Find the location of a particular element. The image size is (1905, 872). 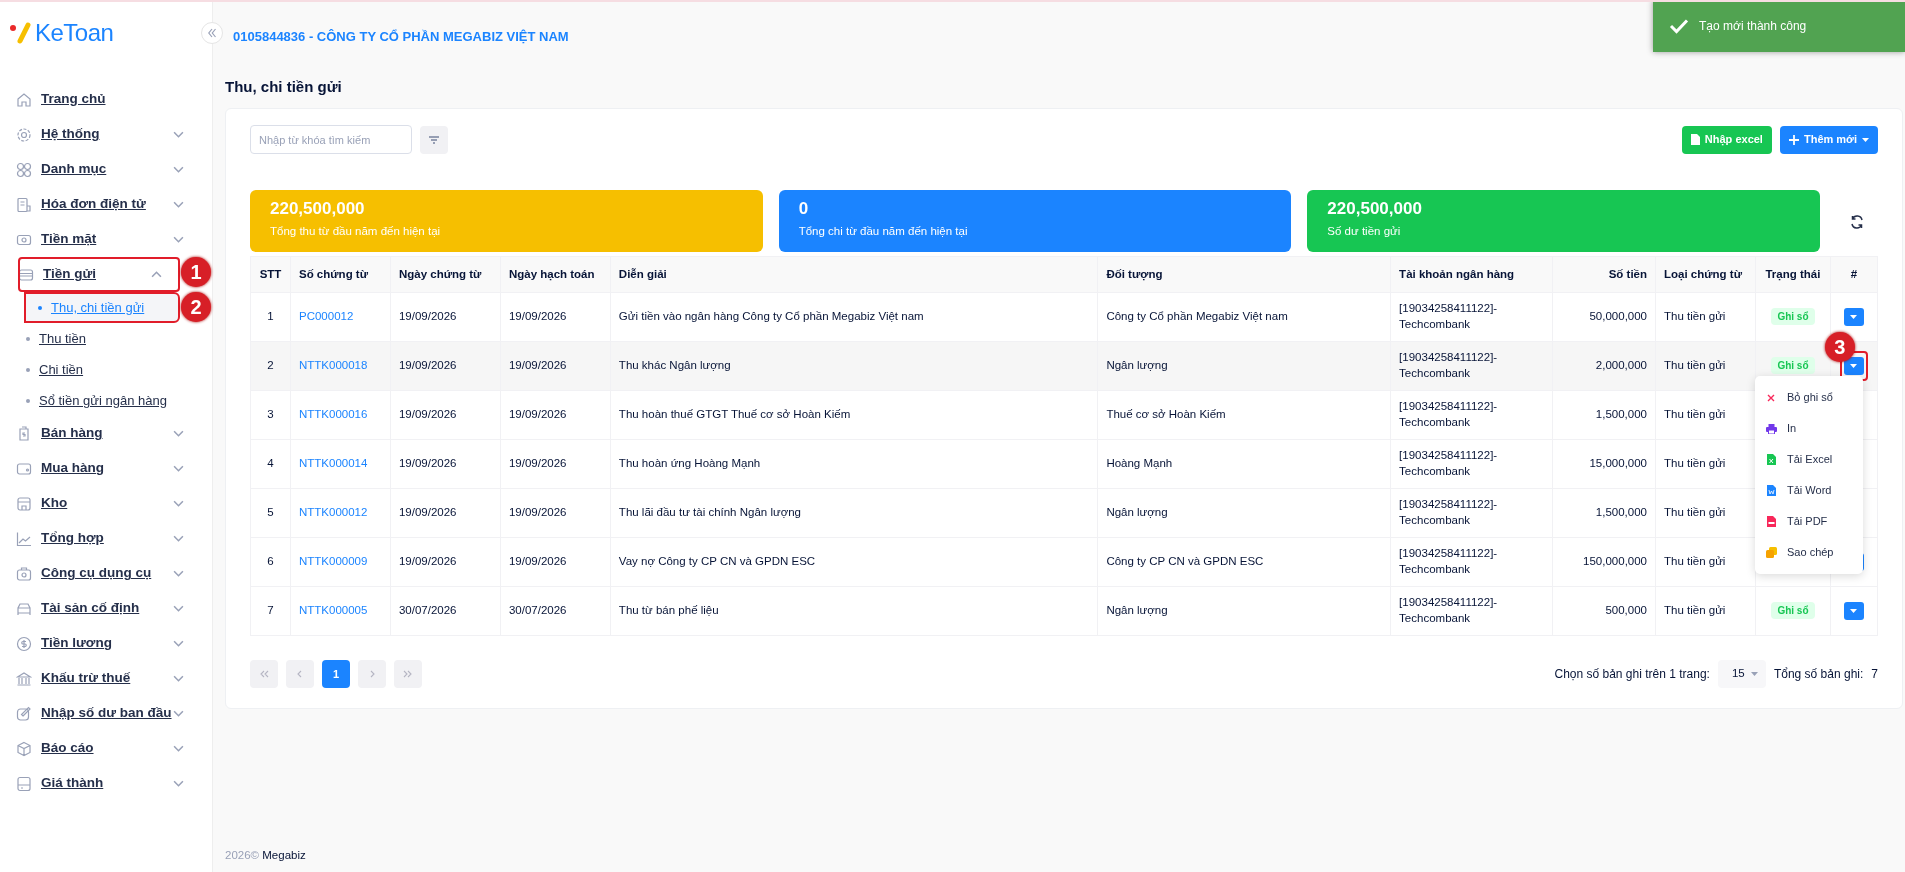

pdf-file-icon is located at coordinates (1771, 521).